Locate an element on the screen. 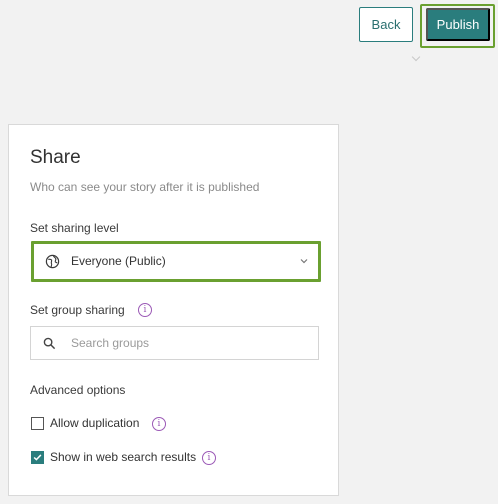  group-search-field is located at coordinates (174, 343).